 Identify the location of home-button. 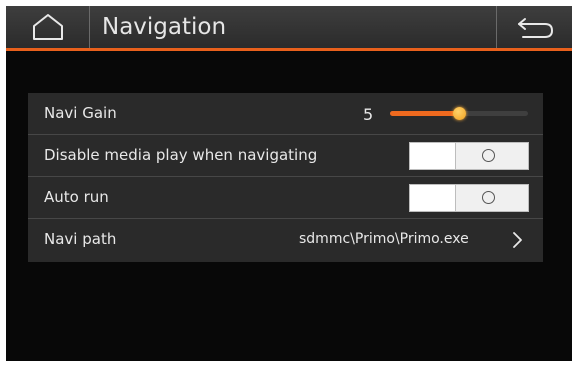
(48, 27).